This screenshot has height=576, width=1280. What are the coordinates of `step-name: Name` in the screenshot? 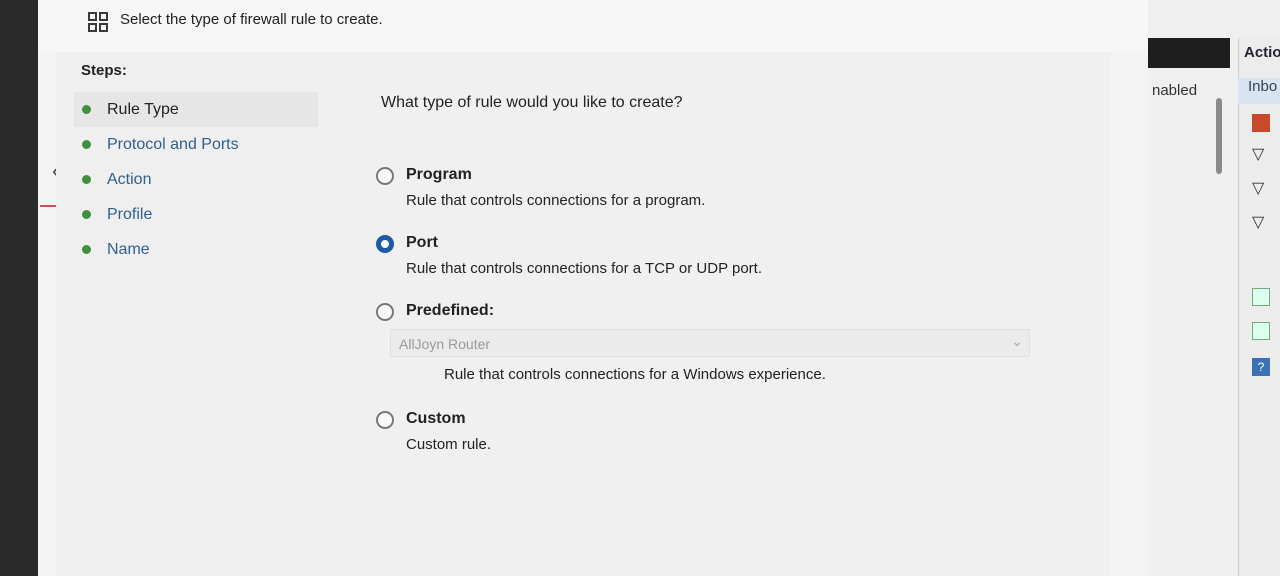 It's located at (196, 249).